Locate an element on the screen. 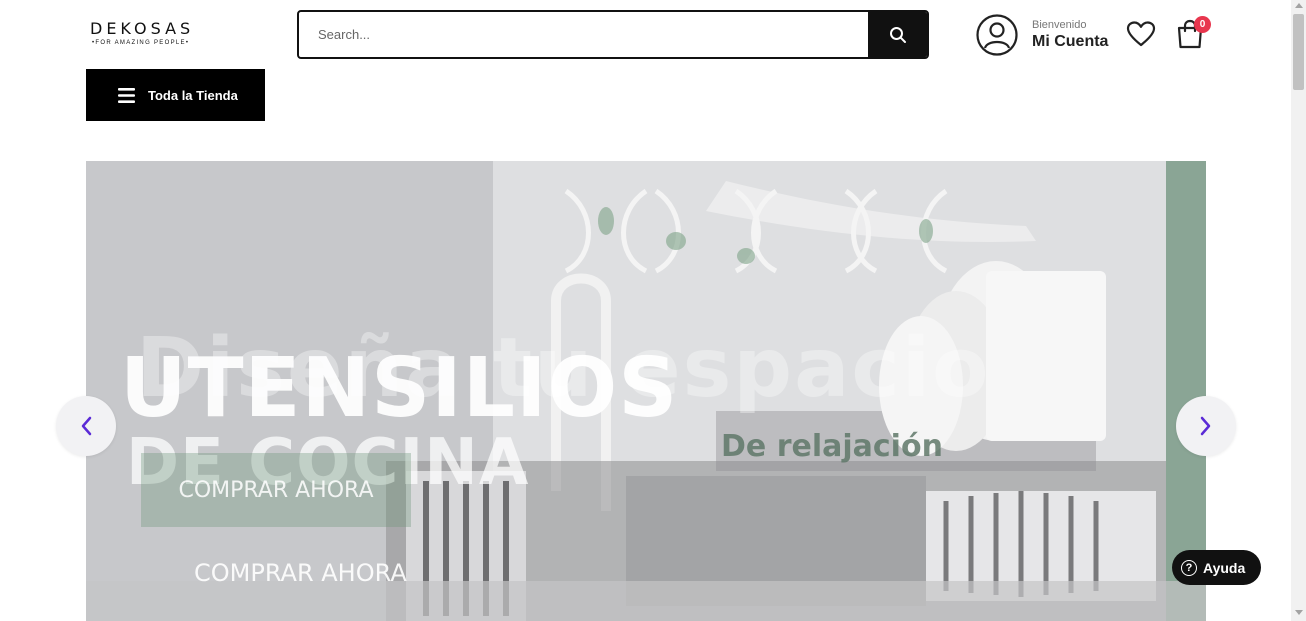 This screenshot has width=1306, height=621. logo: DEKOSAS •FOR AMAZING PEOPLE• is located at coordinates (150, 33).